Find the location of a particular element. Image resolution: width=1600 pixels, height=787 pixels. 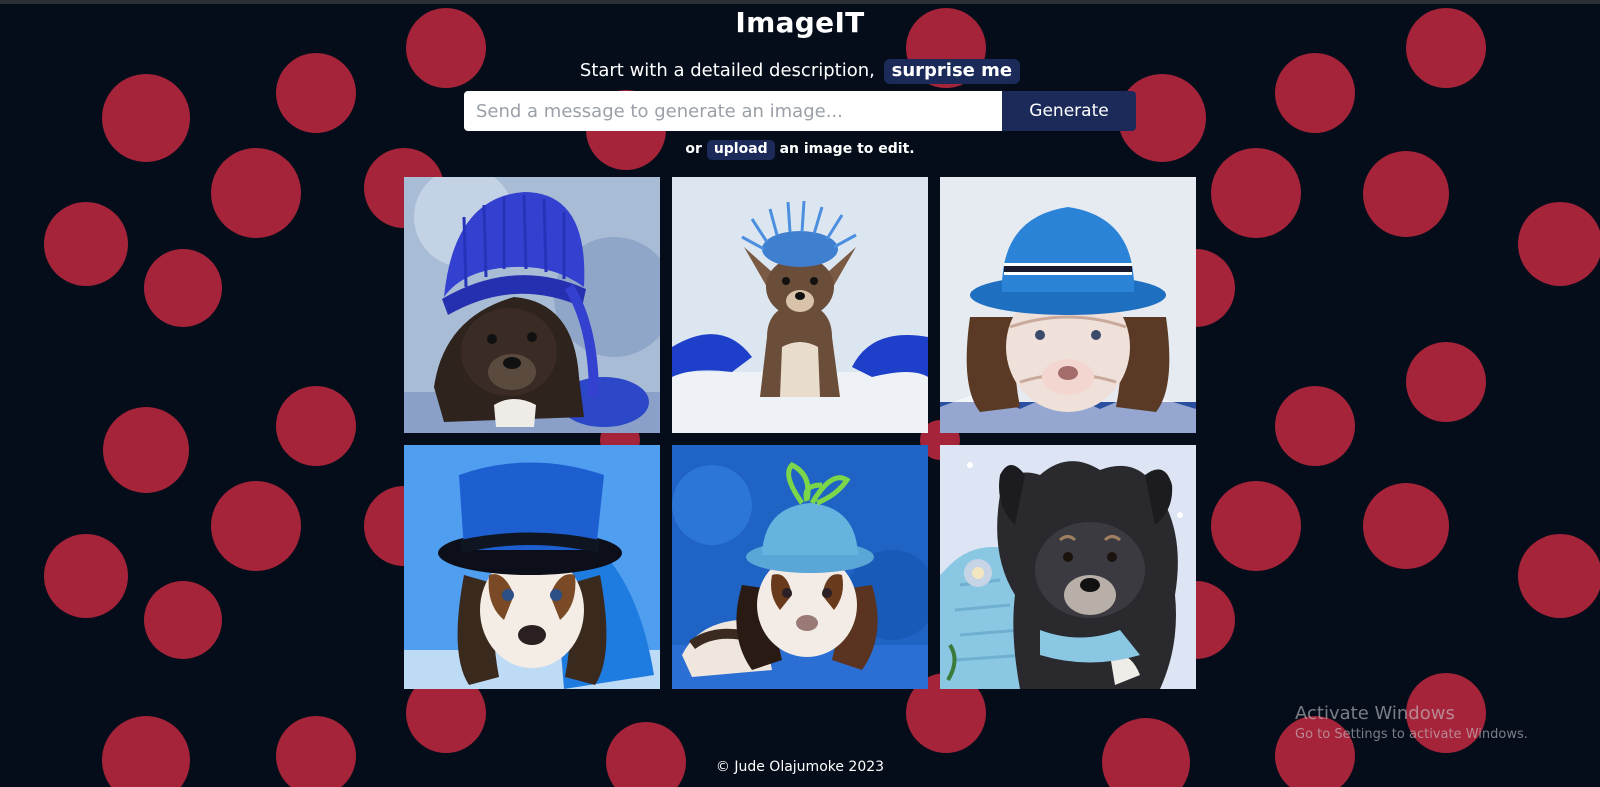

subtitle-text: Start with a detailed description, is located at coordinates (727, 70).